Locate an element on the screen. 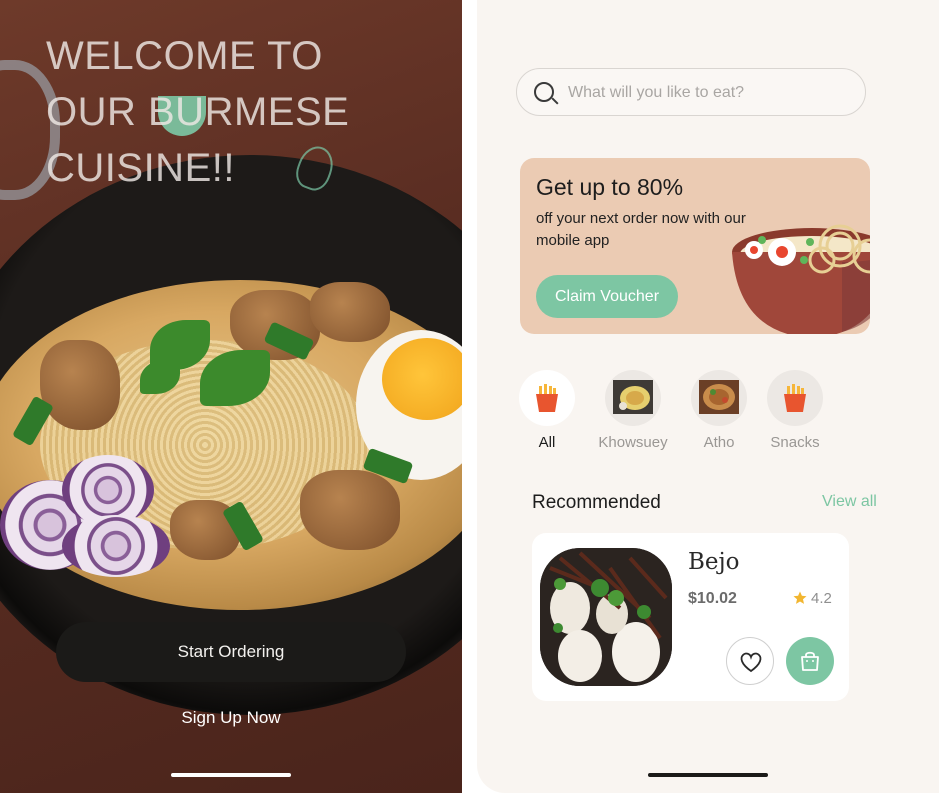 The height and width of the screenshot is (793, 939). khowsuey-thumbnail is located at coordinates (633, 397).